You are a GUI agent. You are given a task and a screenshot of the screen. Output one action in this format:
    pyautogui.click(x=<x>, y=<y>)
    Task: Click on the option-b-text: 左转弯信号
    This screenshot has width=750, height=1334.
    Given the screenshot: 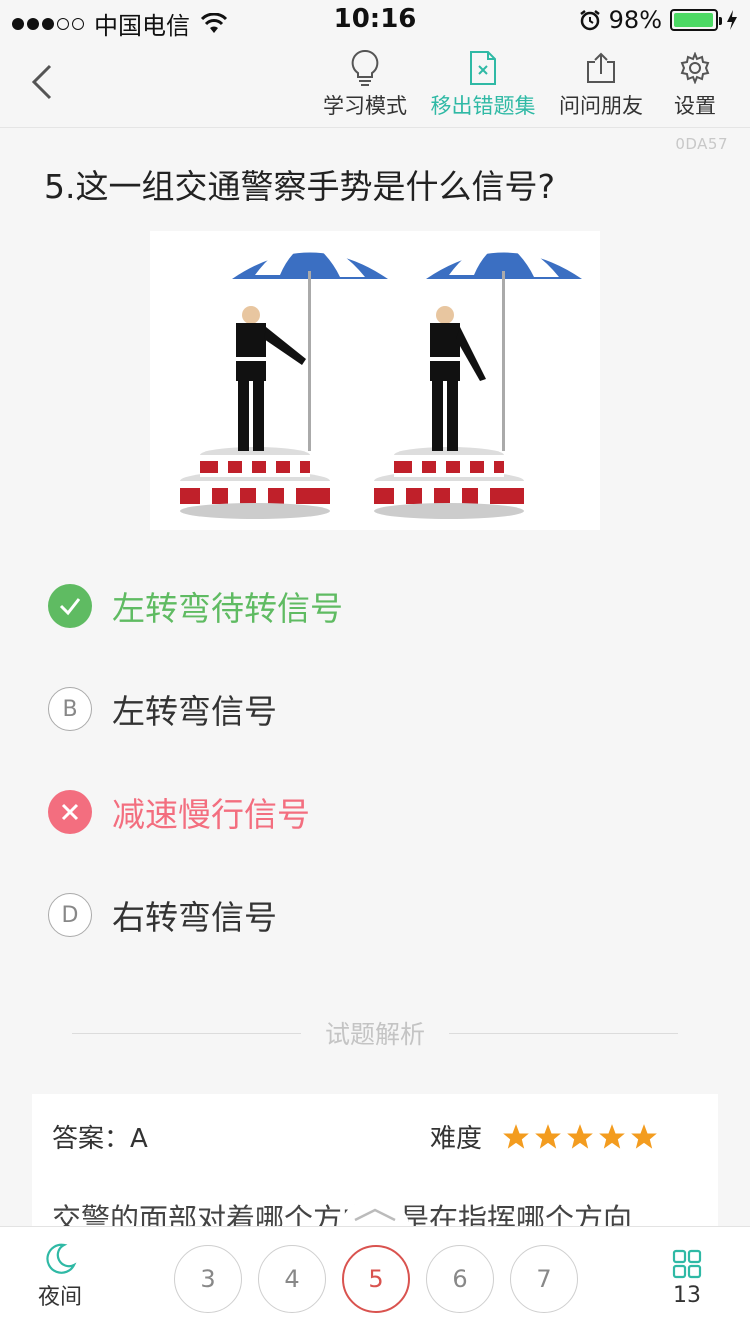 What is the action you would take?
    pyautogui.click(x=194, y=711)
    